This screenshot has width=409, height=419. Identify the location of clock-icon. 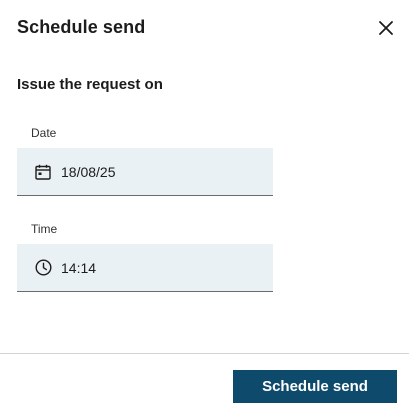
(43, 268).